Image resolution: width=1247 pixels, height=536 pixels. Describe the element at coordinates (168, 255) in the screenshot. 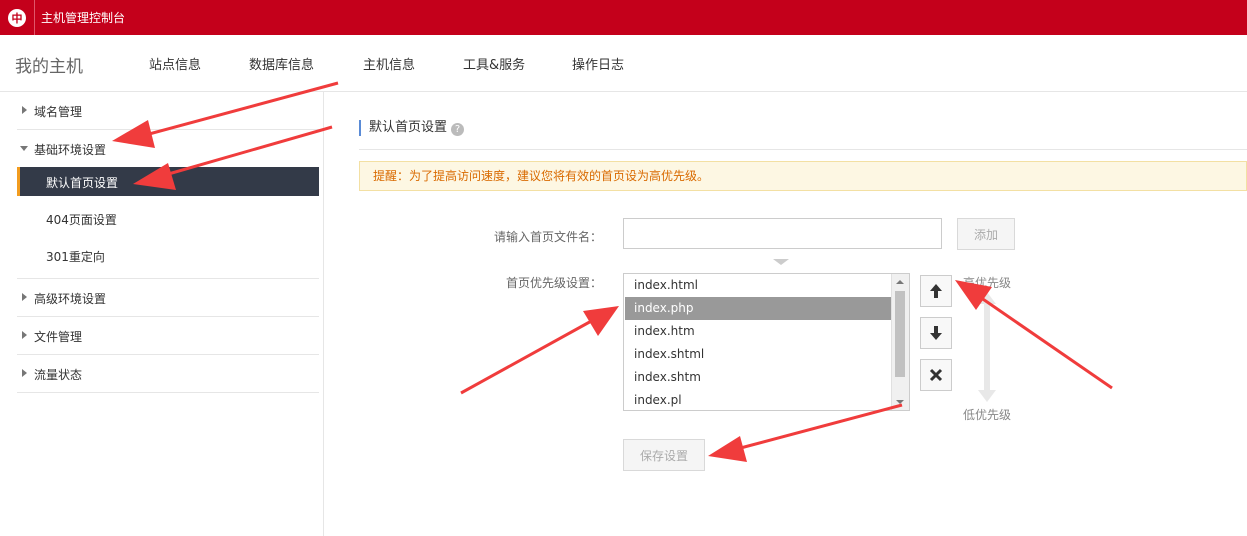

I see `sidebar-subitem-301: 301重定向` at that location.